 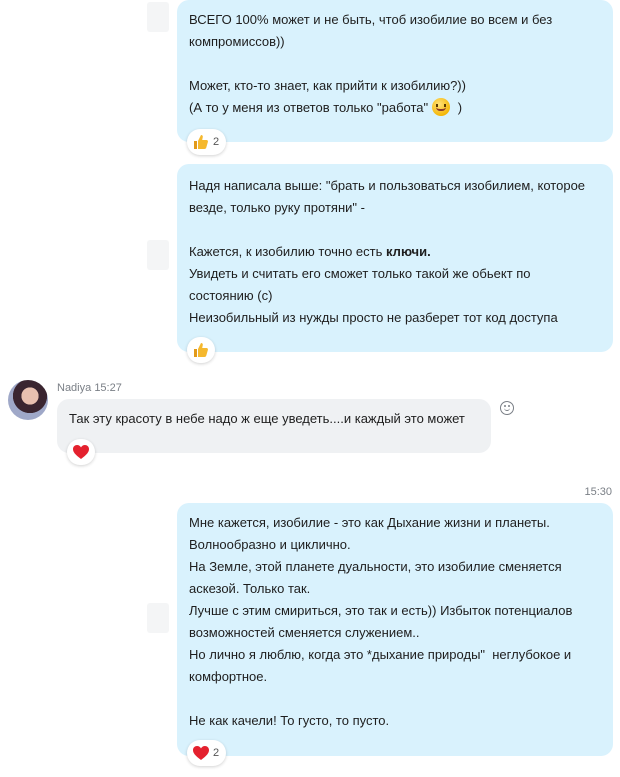 What do you see at coordinates (408, 251) in the screenshot?
I see `bold-text: ключи.` at bounding box center [408, 251].